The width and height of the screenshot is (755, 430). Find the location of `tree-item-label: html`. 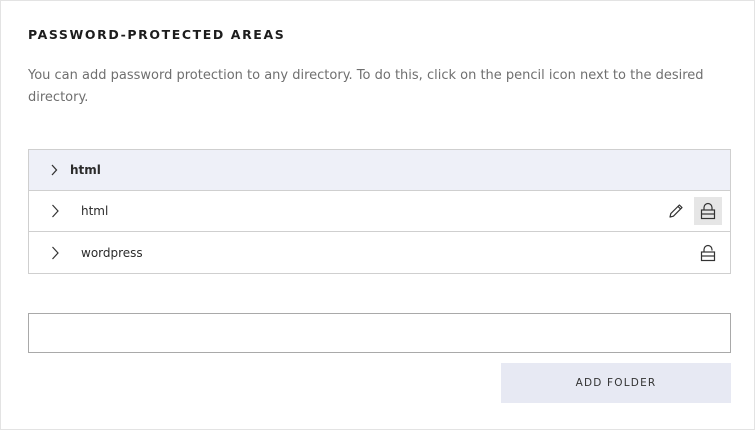

tree-item-label: html is located at coordinates (95, 211).